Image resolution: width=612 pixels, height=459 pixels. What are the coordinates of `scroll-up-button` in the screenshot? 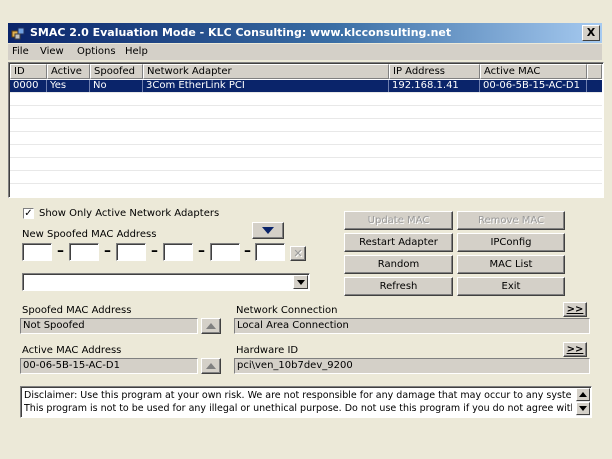 It's located at (583, 394).